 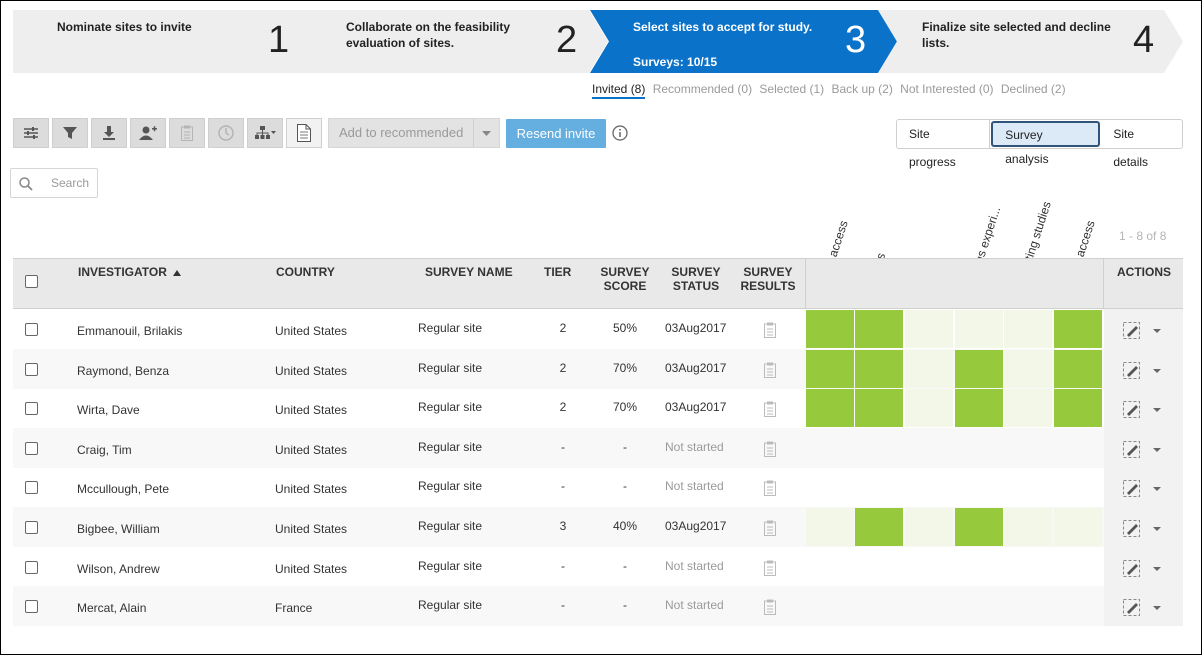 What do you see at coordinates (625, 367) in the screenshot?
I see `survey-score: 70%` at bounding box center [625, 367].